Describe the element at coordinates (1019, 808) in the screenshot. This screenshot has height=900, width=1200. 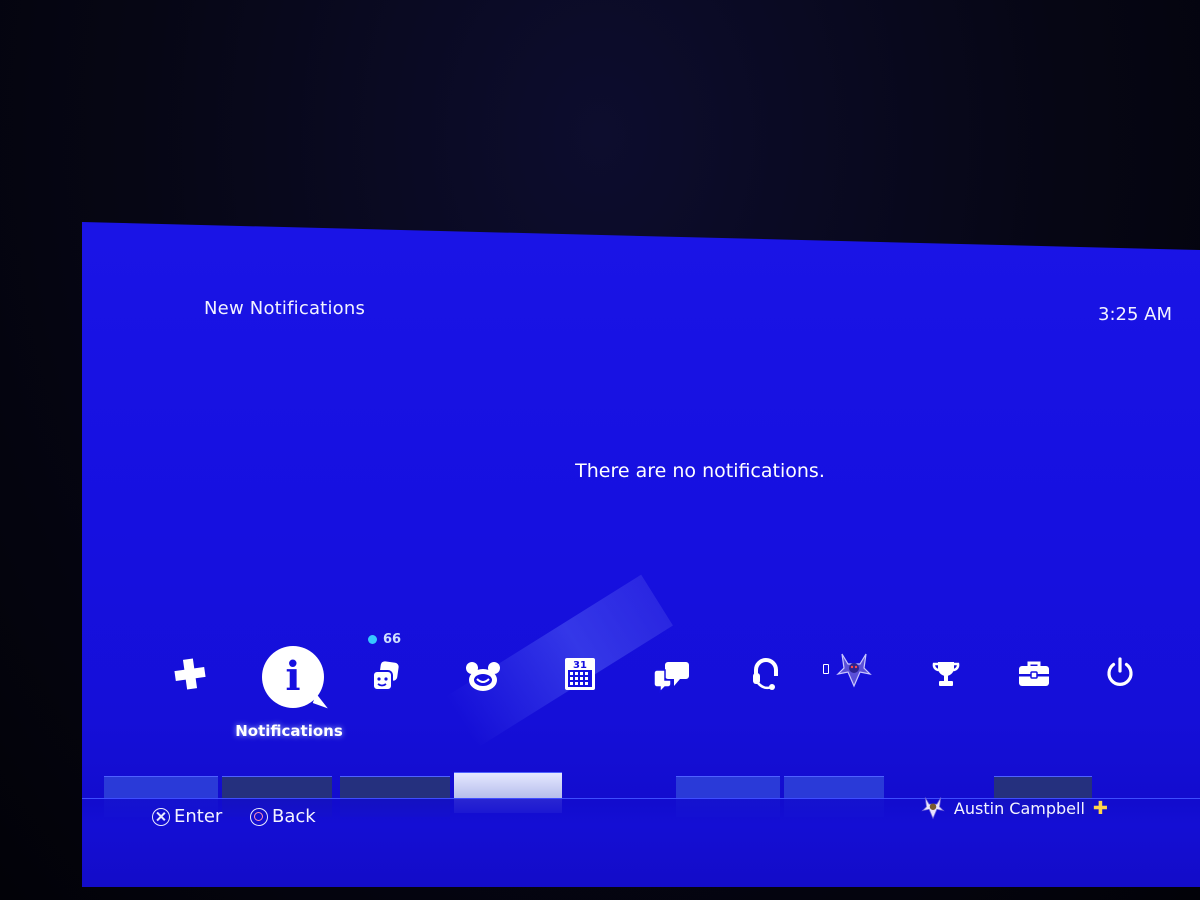
I see `user-name: Austin Campbell` at that location.